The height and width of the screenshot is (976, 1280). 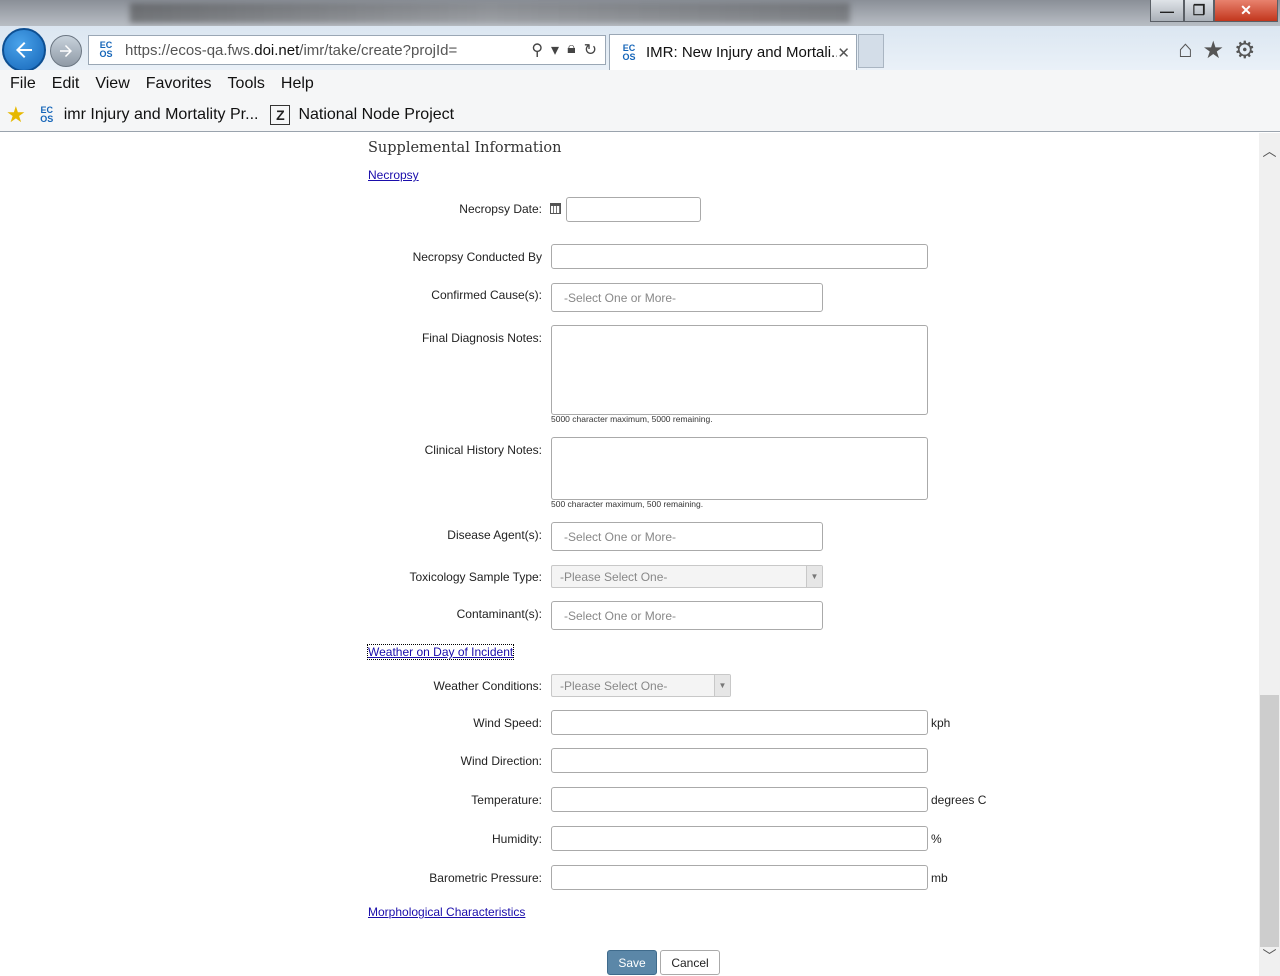 I want to click on tab-favicon: EC OS, so click(x=629, y=52).